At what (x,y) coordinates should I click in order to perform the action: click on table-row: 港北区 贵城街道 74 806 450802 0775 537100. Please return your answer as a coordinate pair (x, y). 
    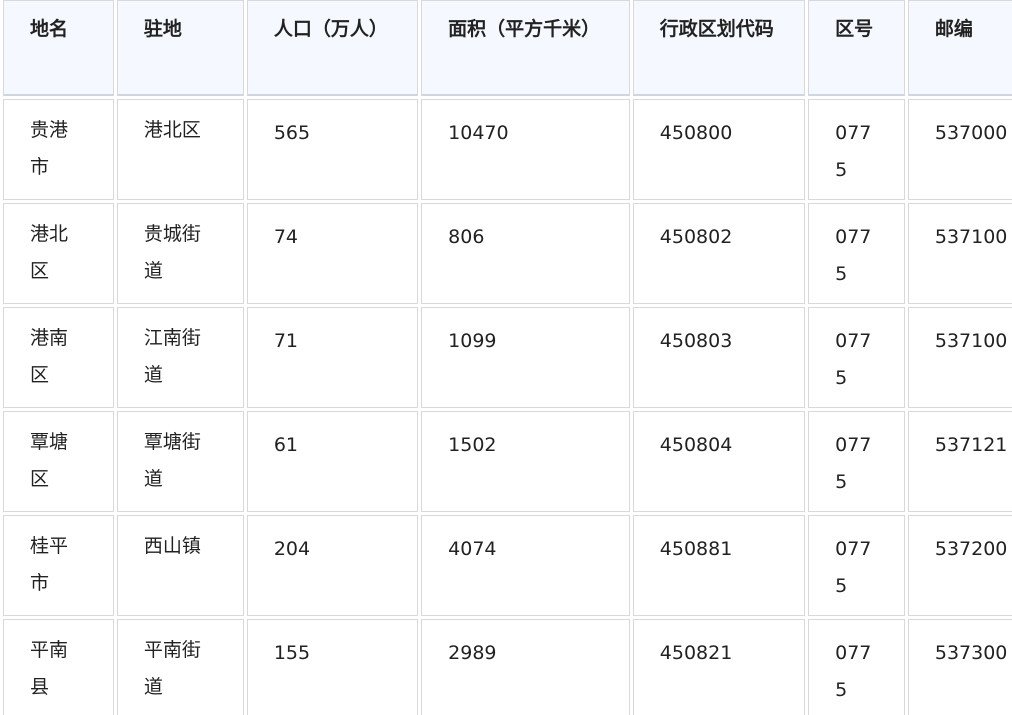
    Looking at the image, I should click on (507, 253).